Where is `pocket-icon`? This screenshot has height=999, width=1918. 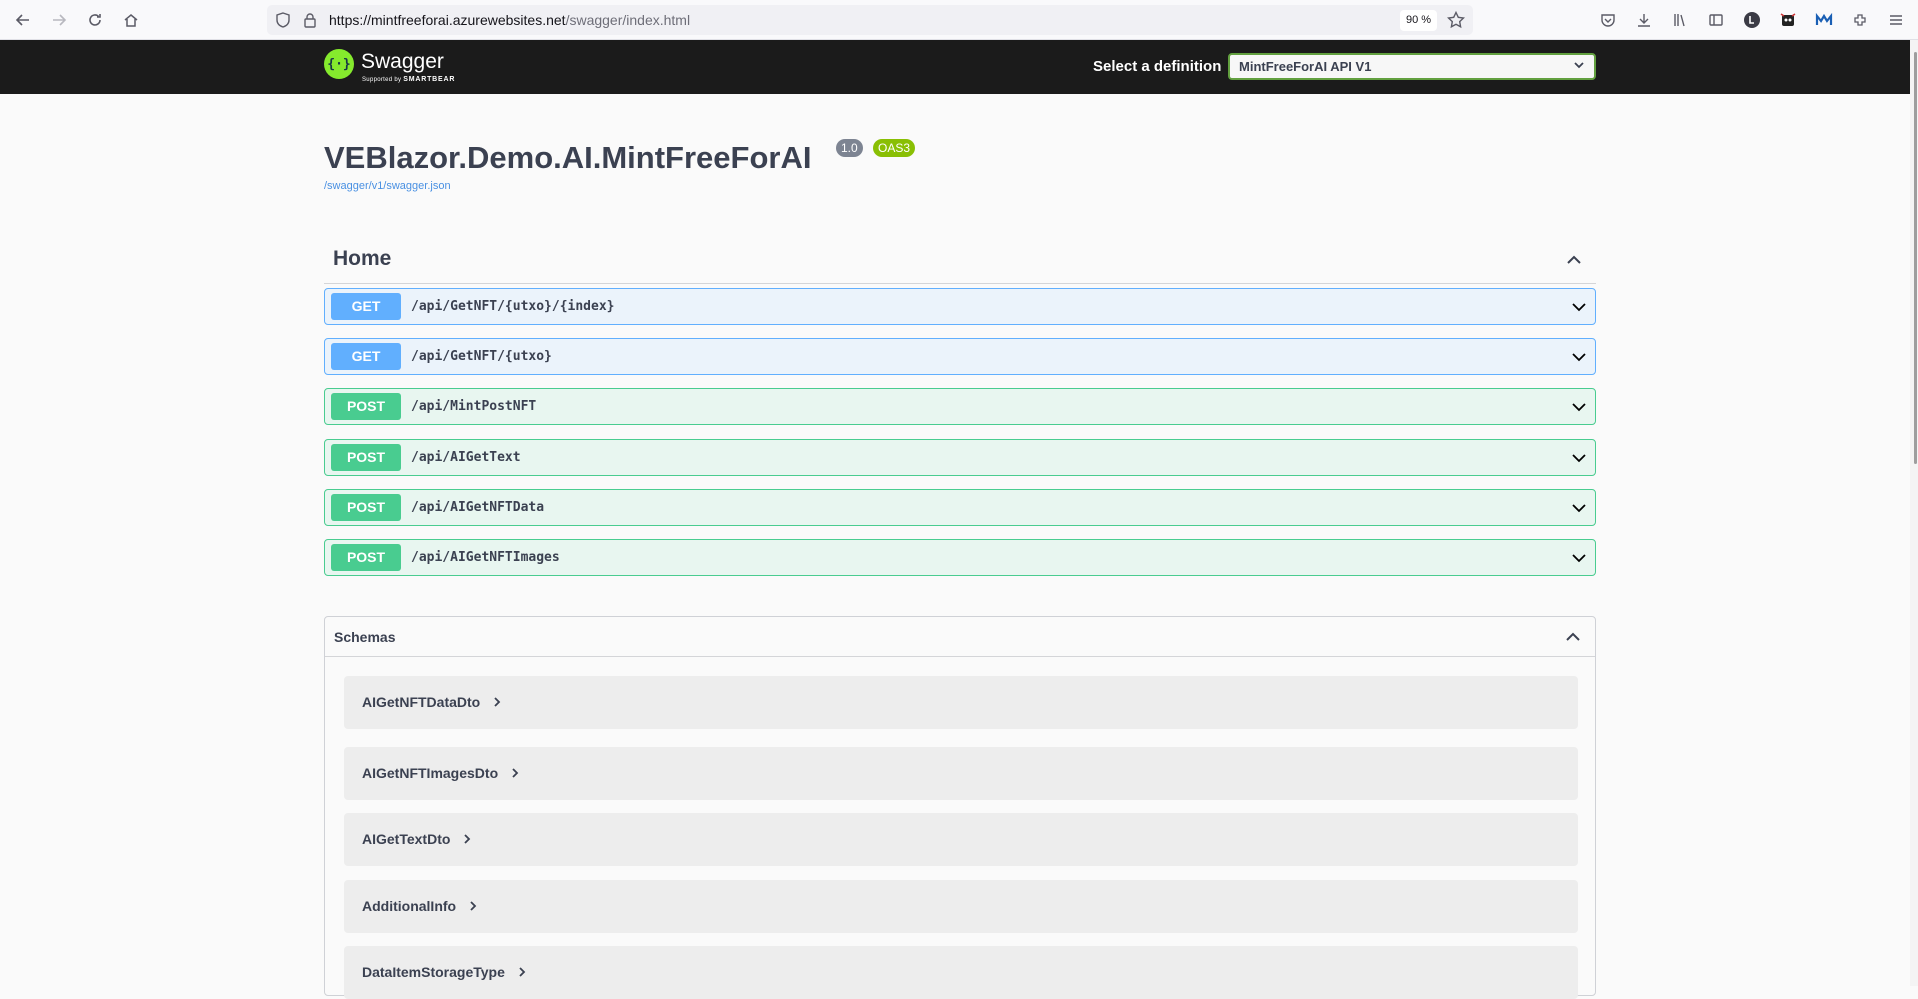
pocket-icon is located at coordinates (1608, 20).